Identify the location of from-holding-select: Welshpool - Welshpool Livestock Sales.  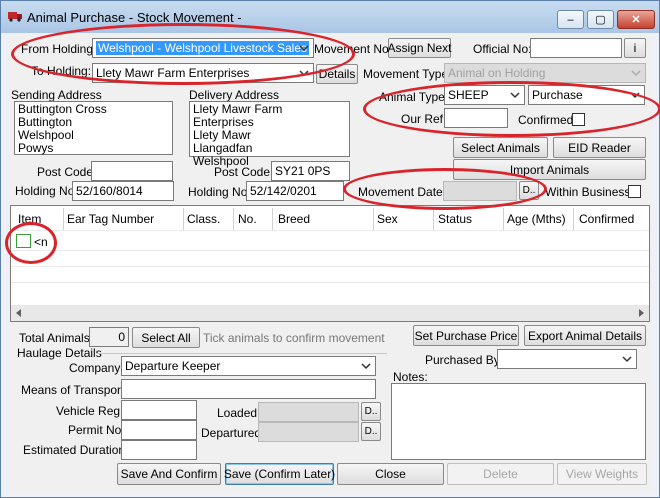
(203, 48).